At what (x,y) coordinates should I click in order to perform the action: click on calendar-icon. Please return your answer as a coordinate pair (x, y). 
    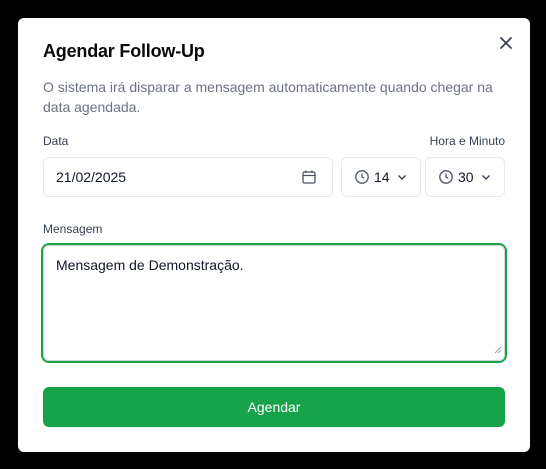
    Looking at the image, I should click on (309, 177).